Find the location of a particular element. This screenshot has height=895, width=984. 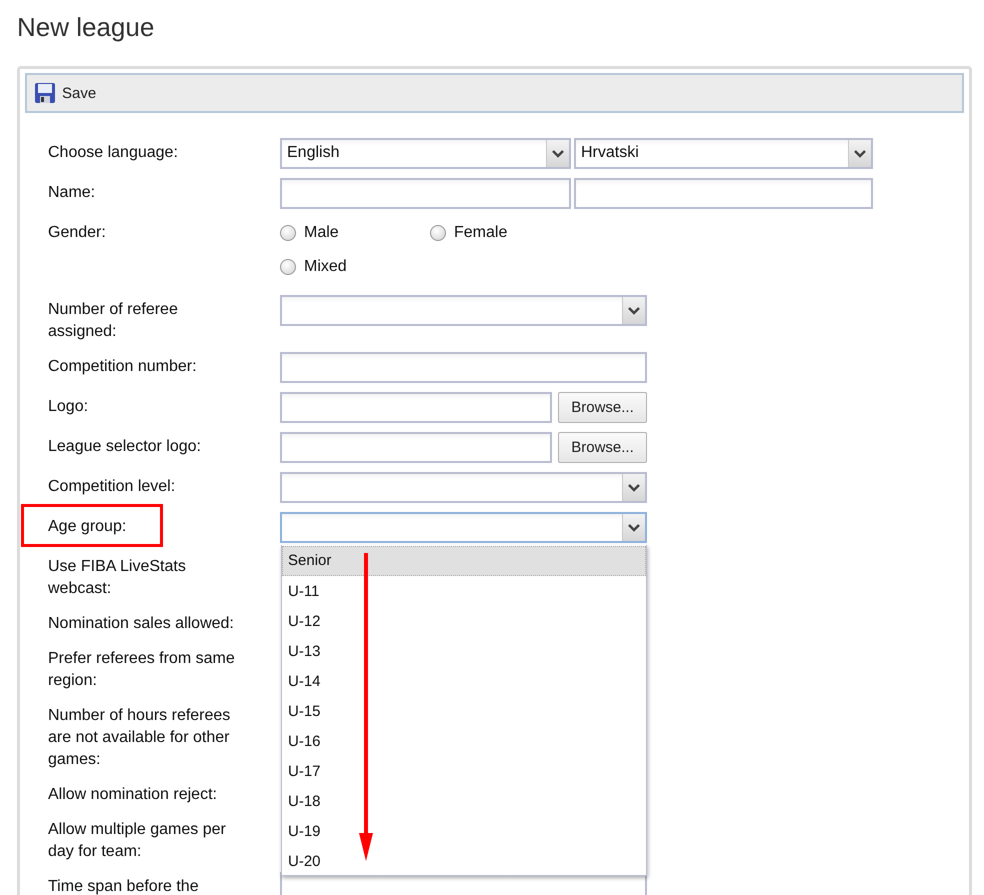

dropdown-option: U-11 is located at coordinates (464, 591).